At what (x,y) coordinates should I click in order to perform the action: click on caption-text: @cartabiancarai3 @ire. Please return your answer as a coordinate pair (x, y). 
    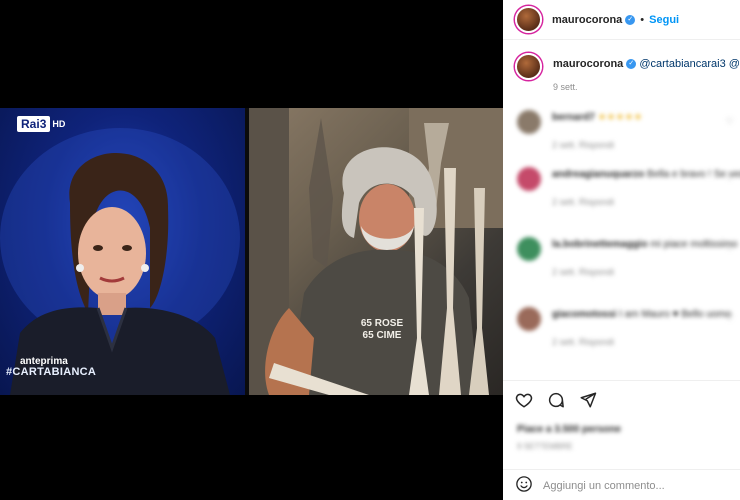
    Looking at the image, I should click on (689, 64).